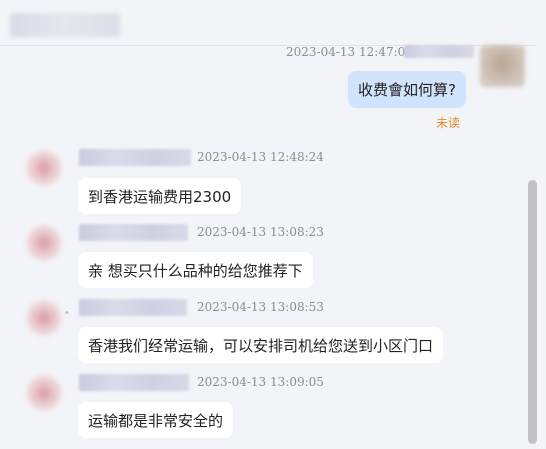  What do you see at coordinates (67, 313) in the screenshot?
I see `indicator-mark: •` at bounding box center [67, 313].